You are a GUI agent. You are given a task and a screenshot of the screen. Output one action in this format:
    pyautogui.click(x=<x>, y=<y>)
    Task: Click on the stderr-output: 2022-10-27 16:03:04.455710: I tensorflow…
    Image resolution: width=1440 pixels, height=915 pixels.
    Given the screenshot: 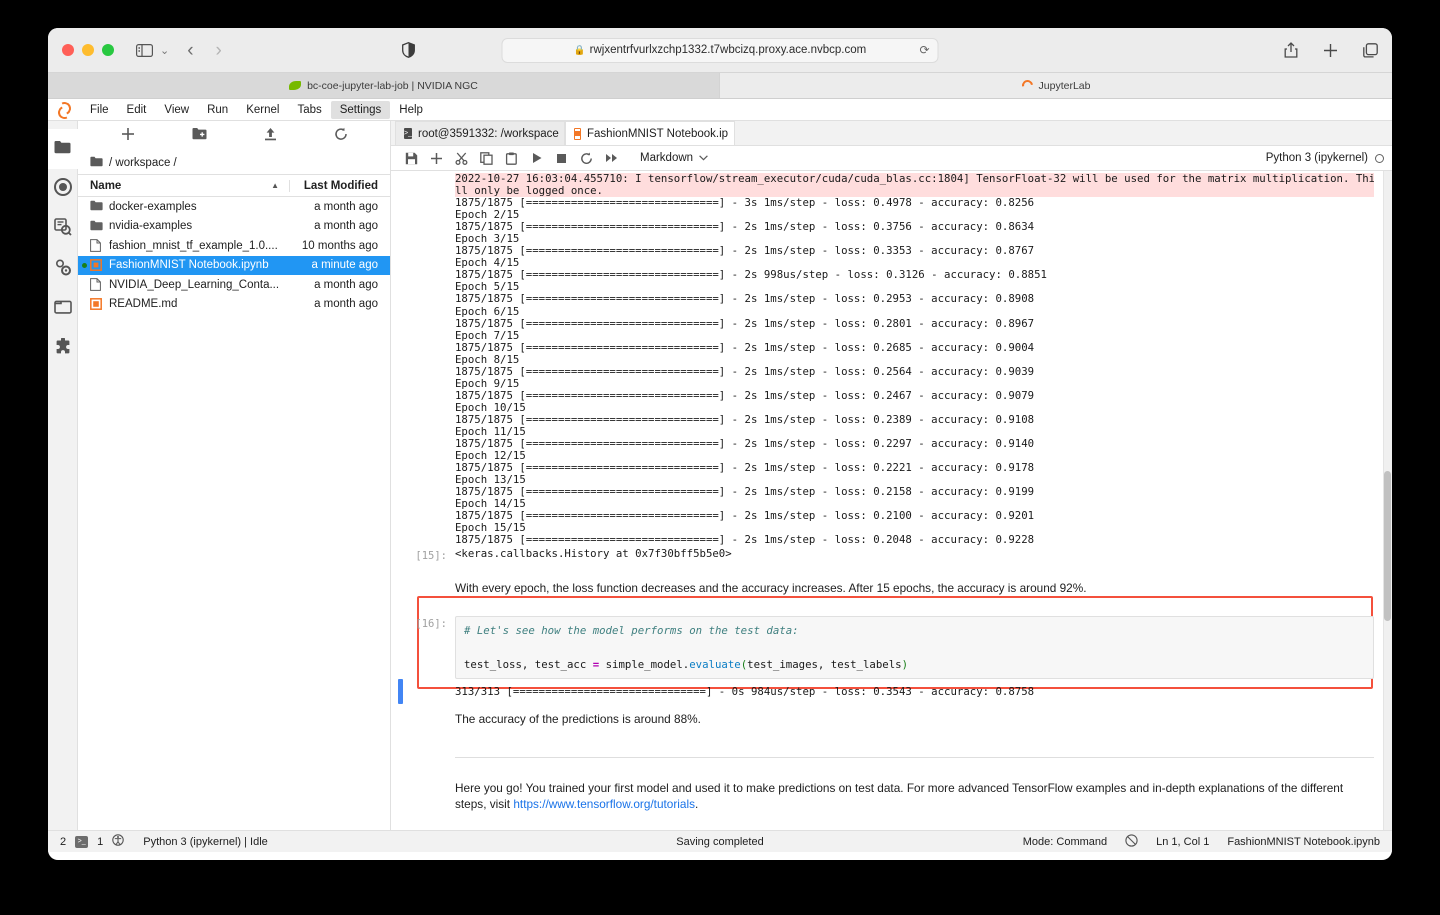 What is the action you would take?
    pyautogui.click(x=914, y=185)
    